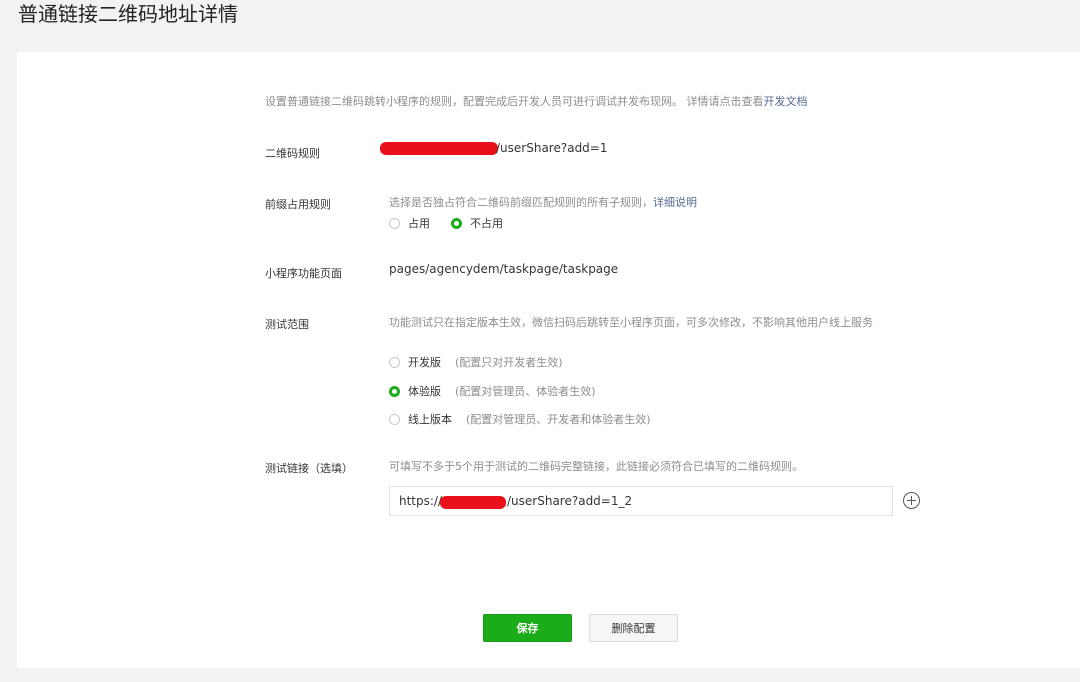  I want to click on radio-not-occupy: 不占用, so click(477, 223).